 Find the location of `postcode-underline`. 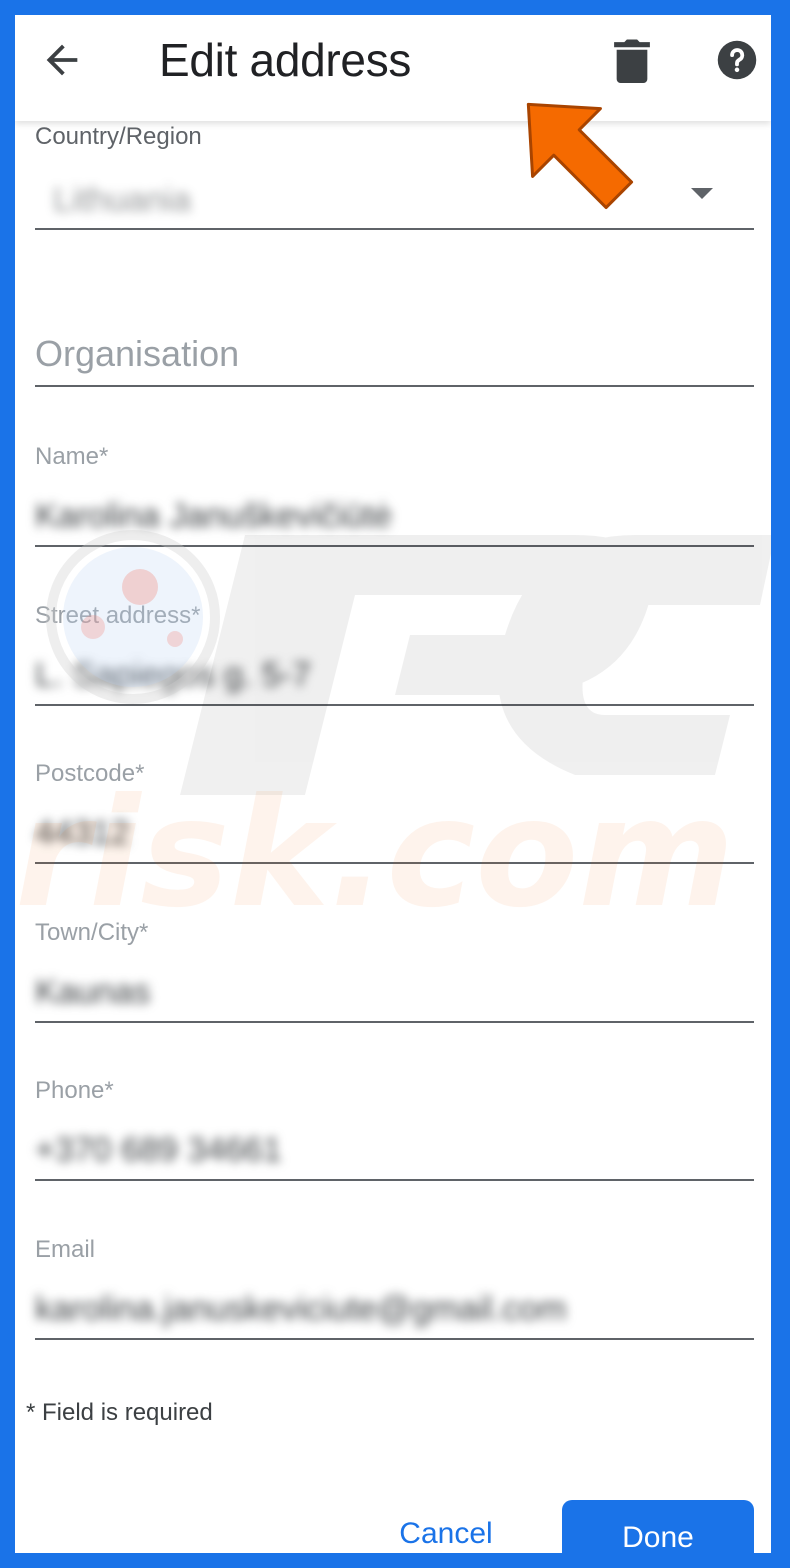

postcode-underline is located at coordinates (394, 863).